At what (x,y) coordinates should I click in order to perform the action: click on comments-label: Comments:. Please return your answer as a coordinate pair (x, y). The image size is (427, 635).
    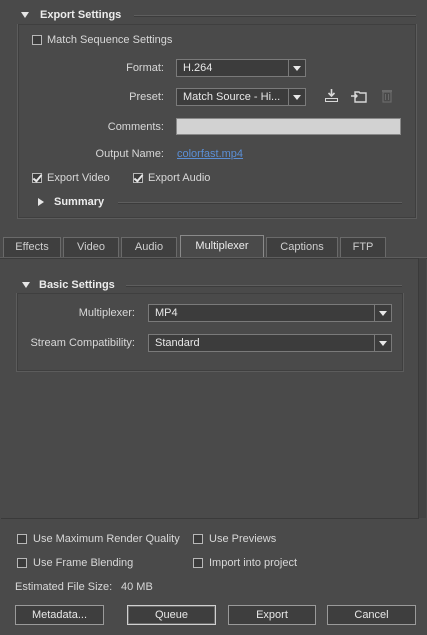
    Looking at the image, I should click on (135, 127).